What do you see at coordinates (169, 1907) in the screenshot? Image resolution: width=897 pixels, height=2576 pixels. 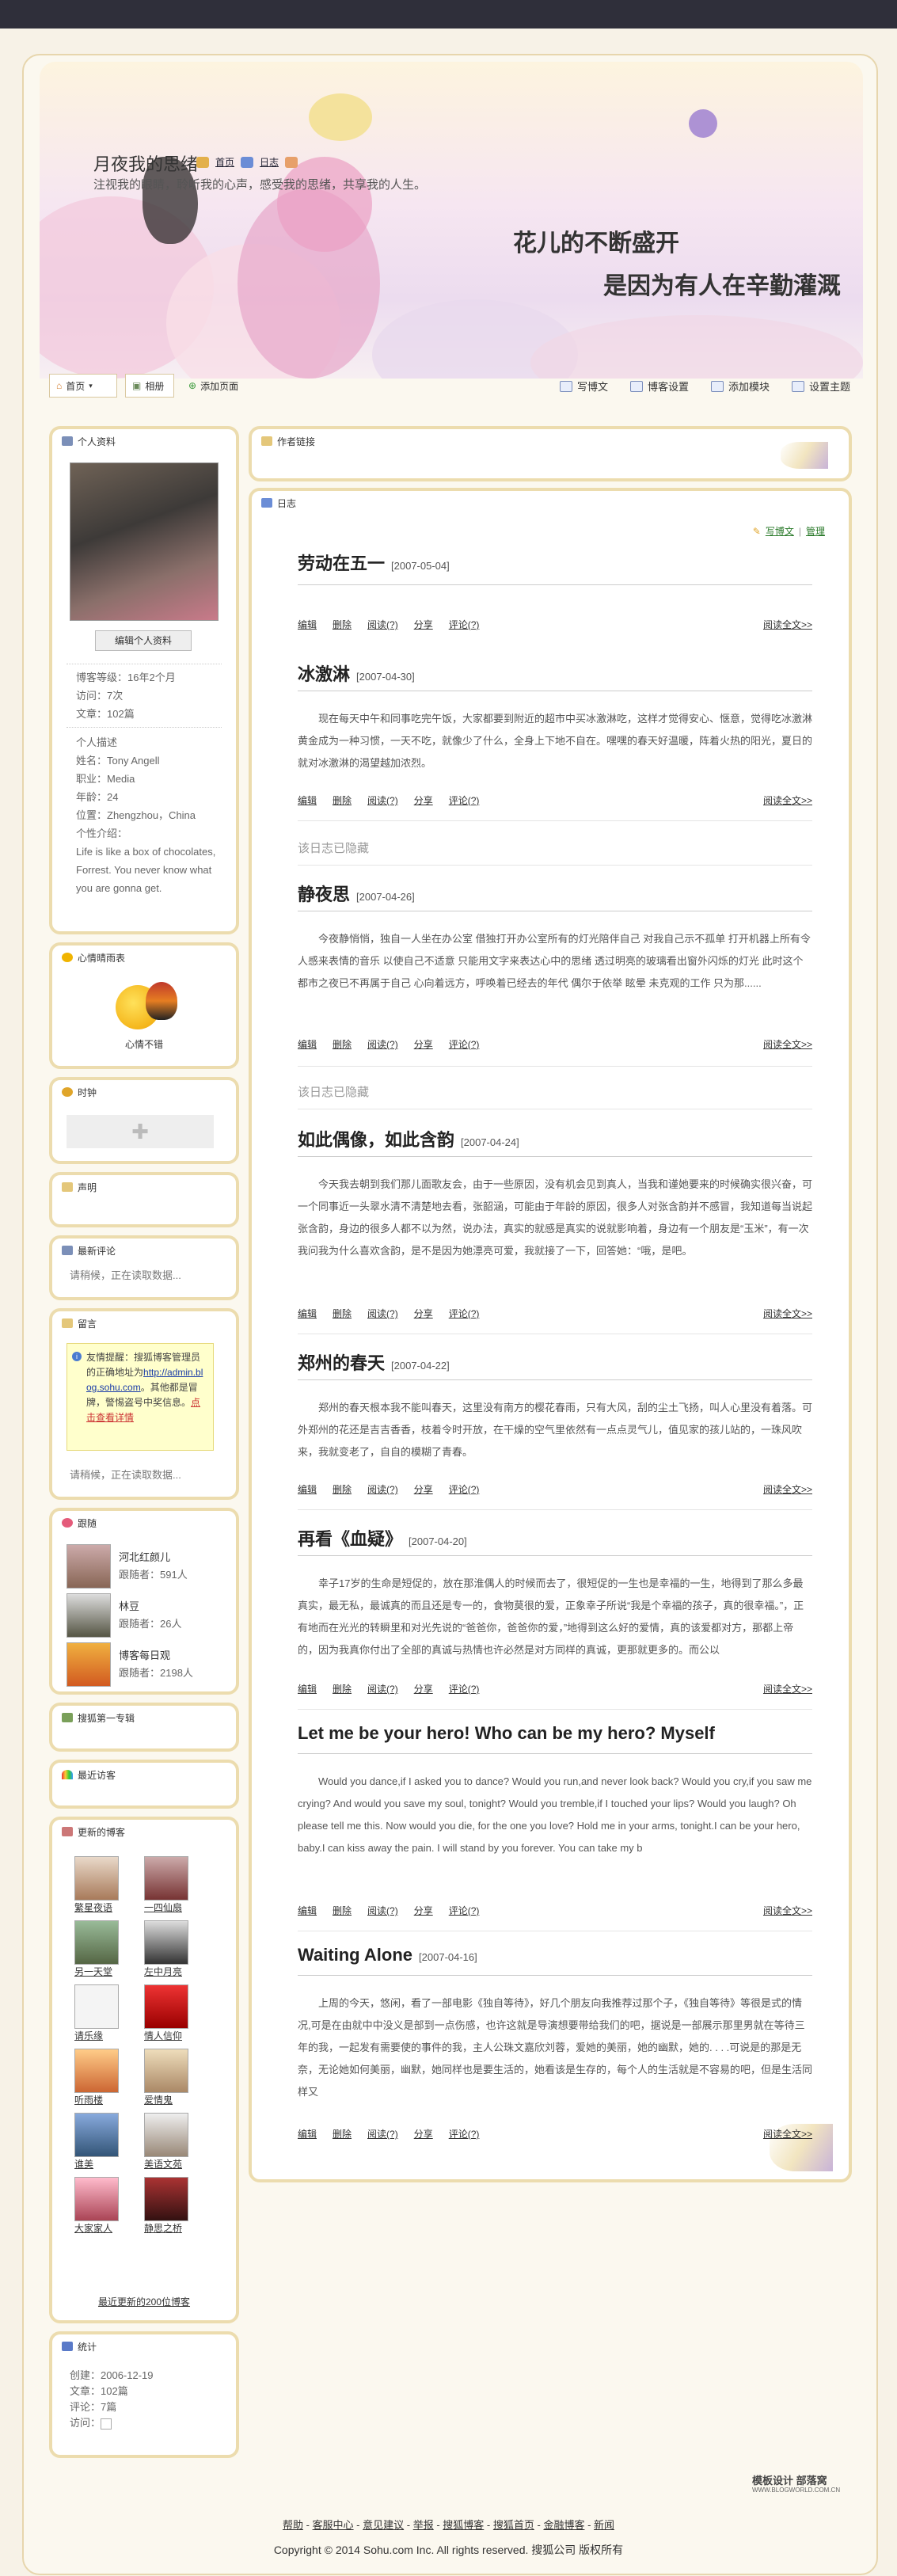 I see `blog-thumb-label: 一四仙扇` at bounding box center [169, 1907].